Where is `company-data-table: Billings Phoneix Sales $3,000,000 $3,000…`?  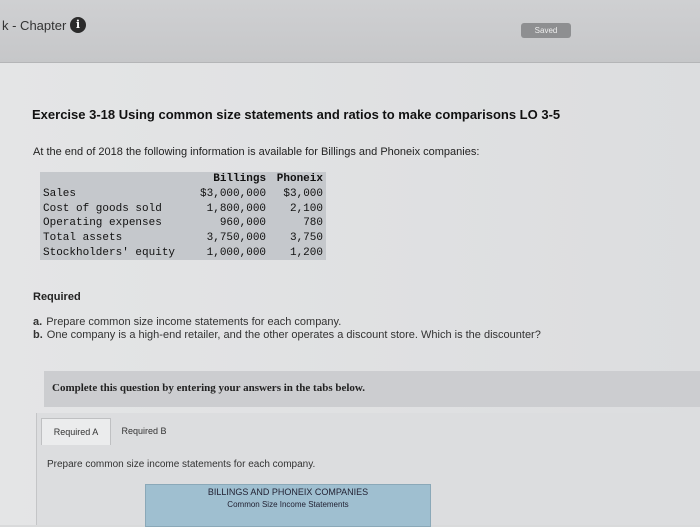 company-data-table: Billings Phoneix Sales $3,000,000 $3,000… is located at coordinates (183, 216).